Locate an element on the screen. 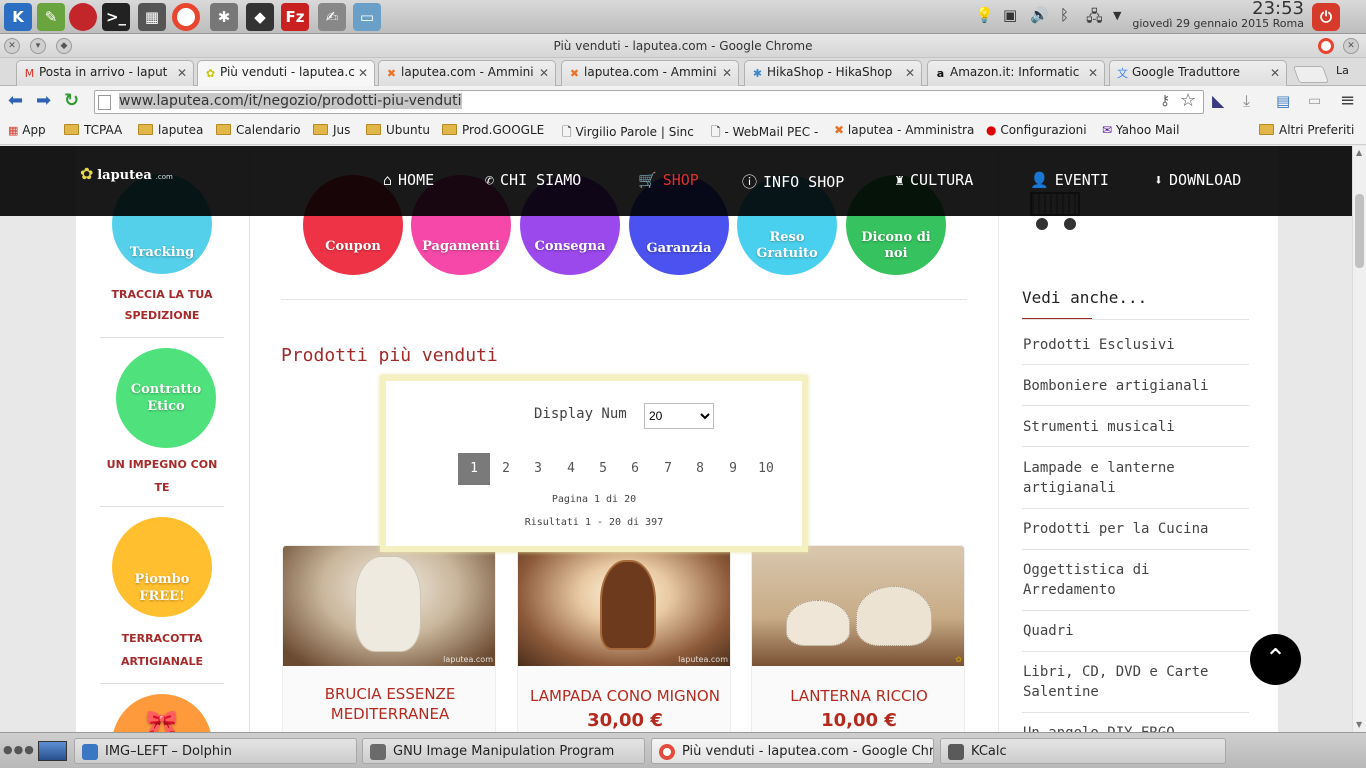  product-name: LANTERNA RICCIO is located at coordinates (858, 696).